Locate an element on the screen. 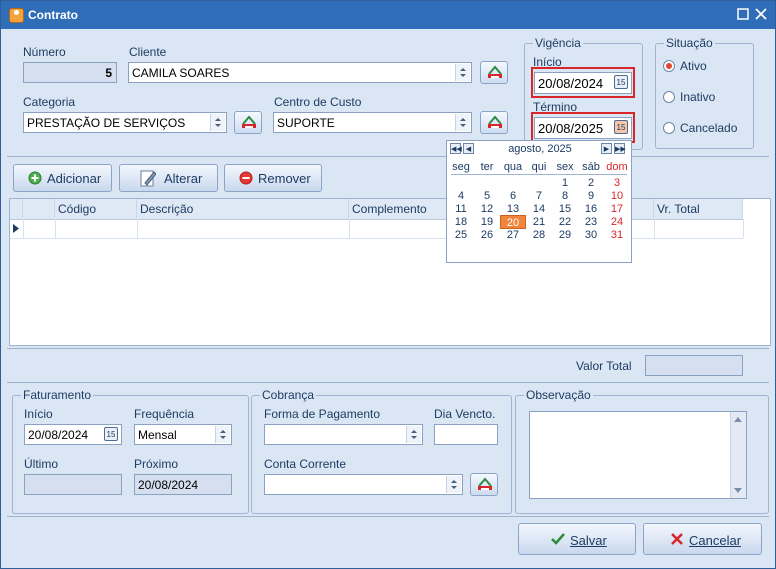  remover-button: Remover is located at coordinates (273, 178).